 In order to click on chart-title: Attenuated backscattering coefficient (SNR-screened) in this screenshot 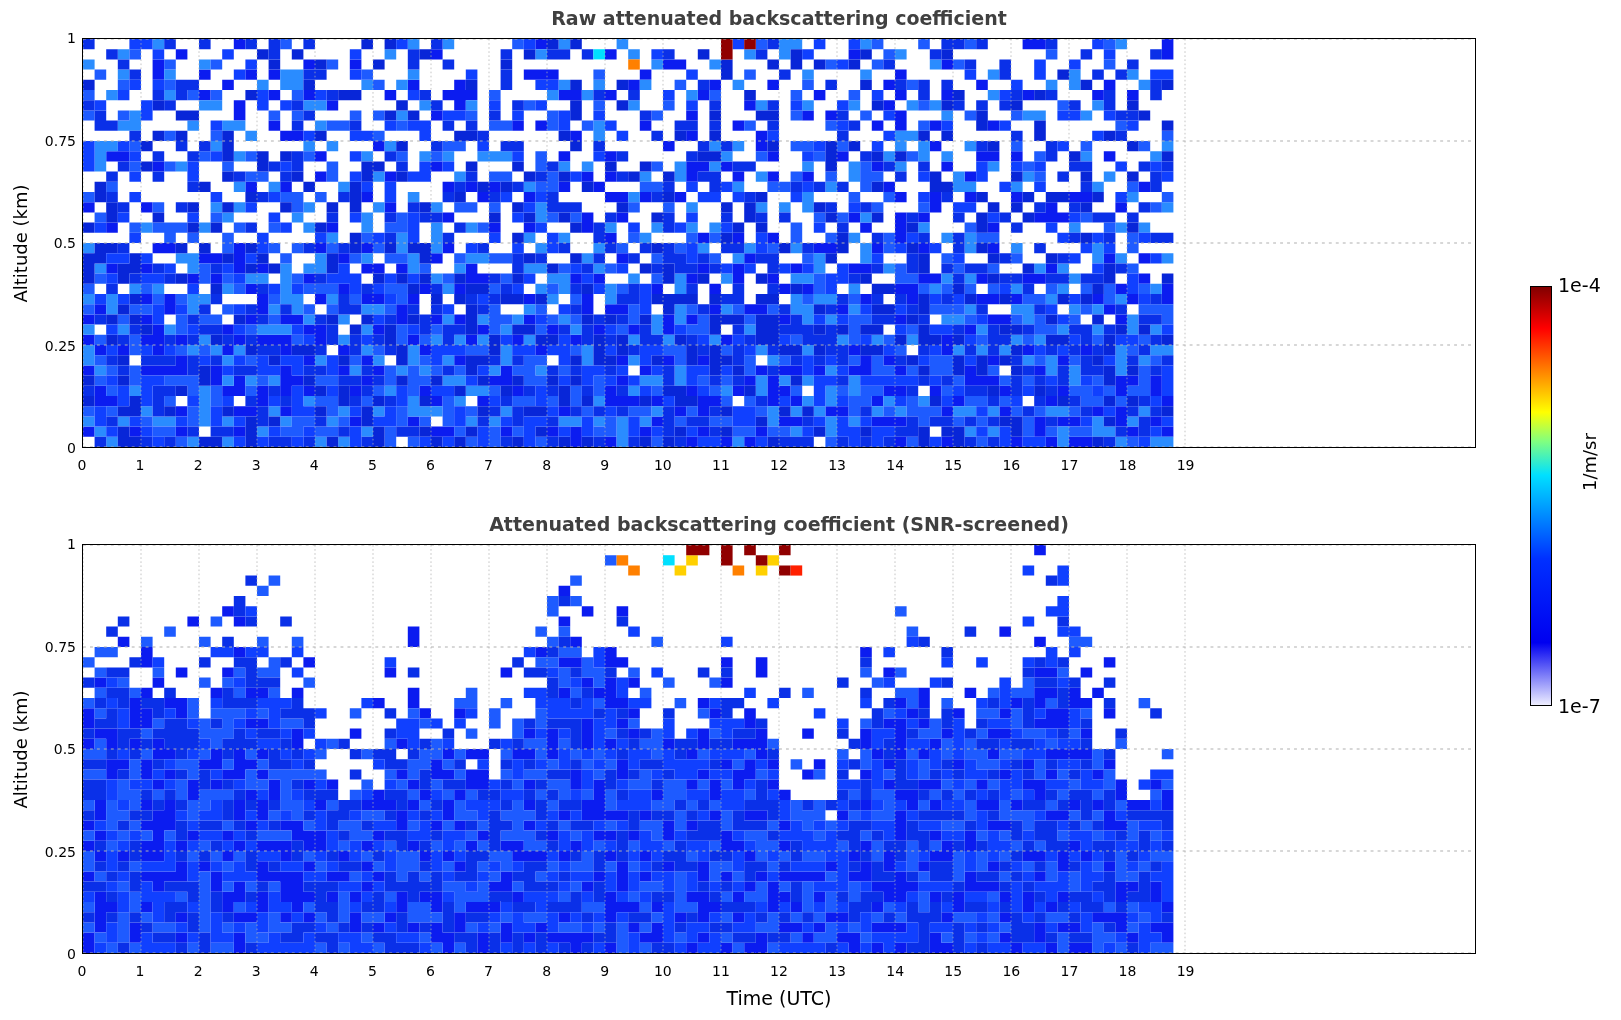, I will do `click(779, 524)`.